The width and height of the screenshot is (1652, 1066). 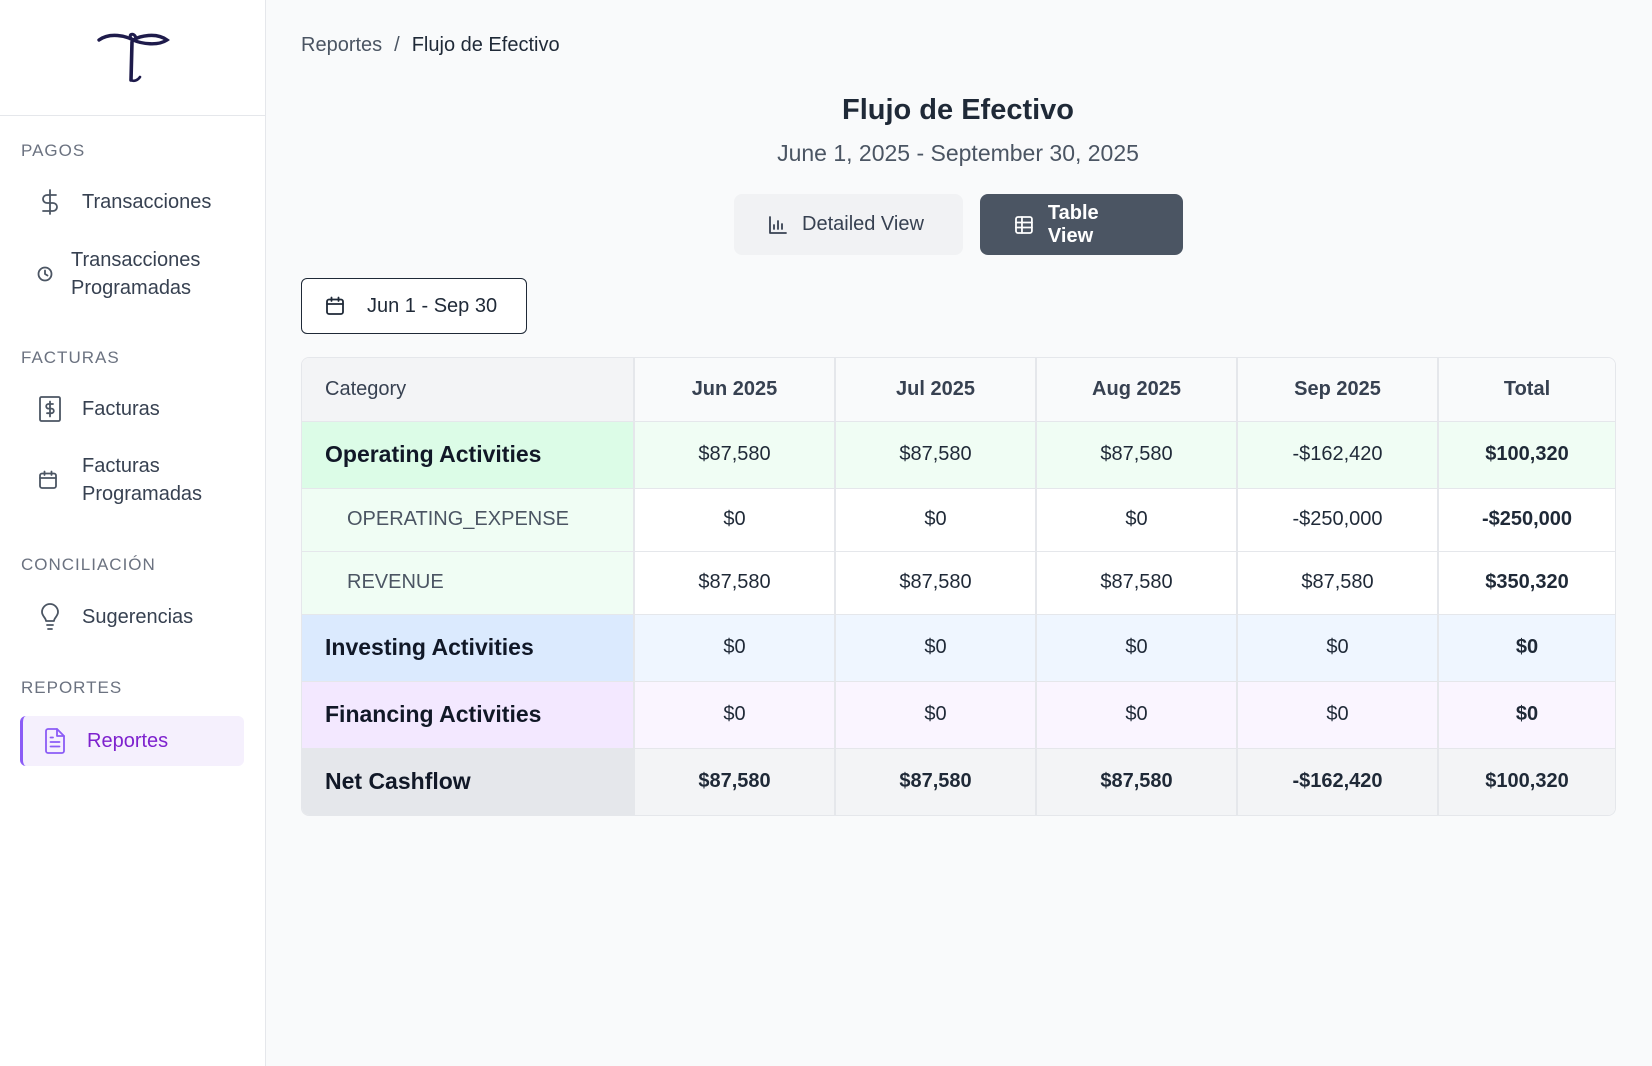 What do you see at coordinates (1073, 224) in the screenshot?
I see `table-view-label: Table View` at bounding box center [1073, 224].